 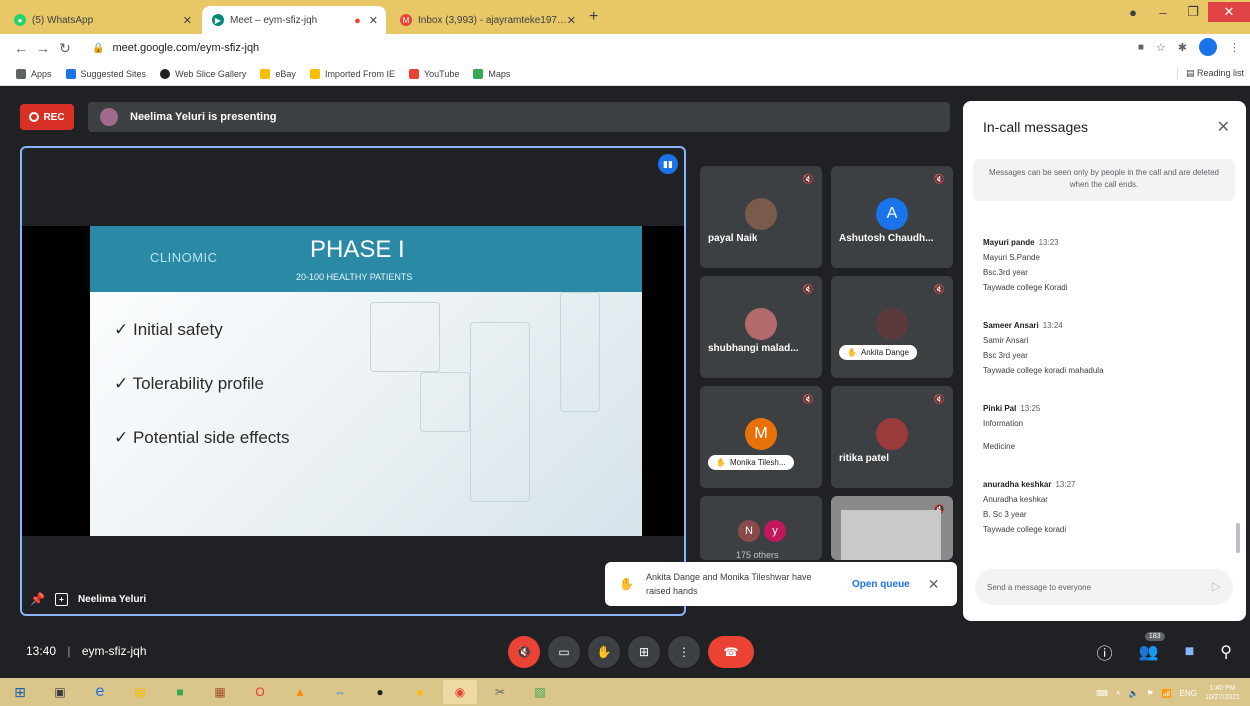 What do you see at coordinates (294, 20) in the screenshot?
I see `tab-meet: ▶ Meet – eym-sfiz-jqh ● ✕` at bounding box center [294, 20].